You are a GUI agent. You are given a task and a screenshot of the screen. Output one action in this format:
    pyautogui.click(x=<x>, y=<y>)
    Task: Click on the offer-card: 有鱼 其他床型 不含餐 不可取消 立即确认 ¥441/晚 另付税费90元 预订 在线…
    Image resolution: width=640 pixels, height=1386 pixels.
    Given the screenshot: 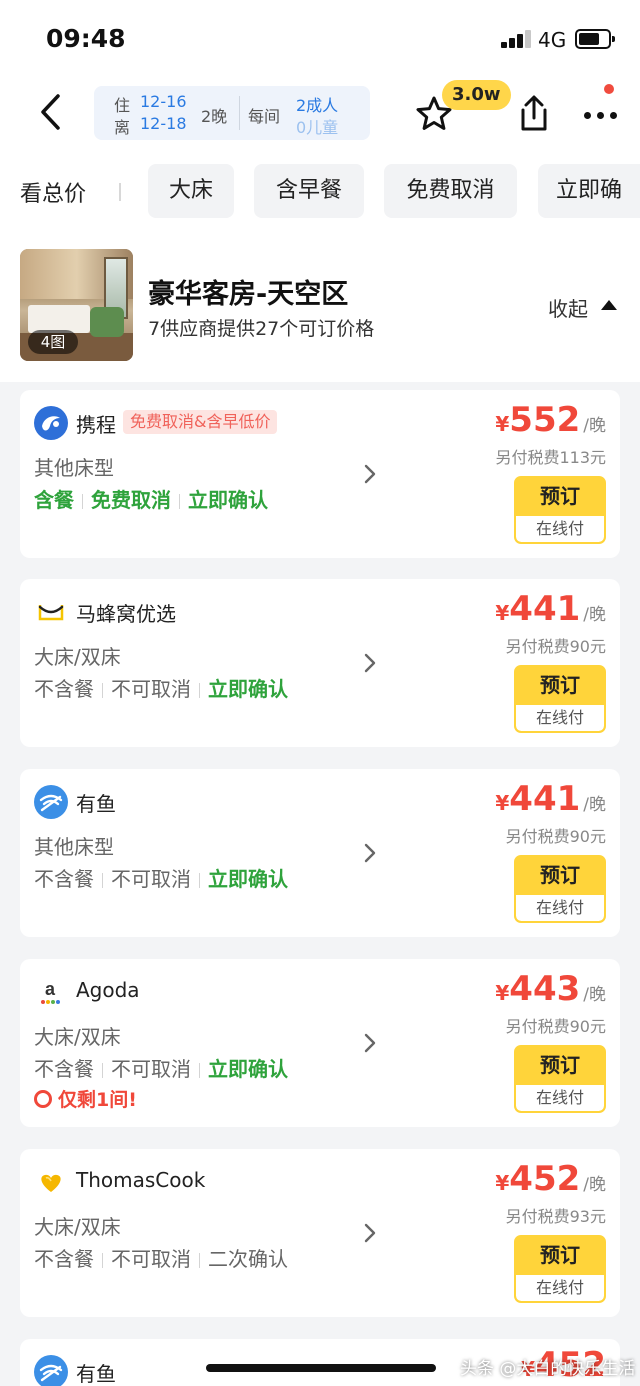 What is the action you would take?
    pyautogui.click(x=320, y=853)
    